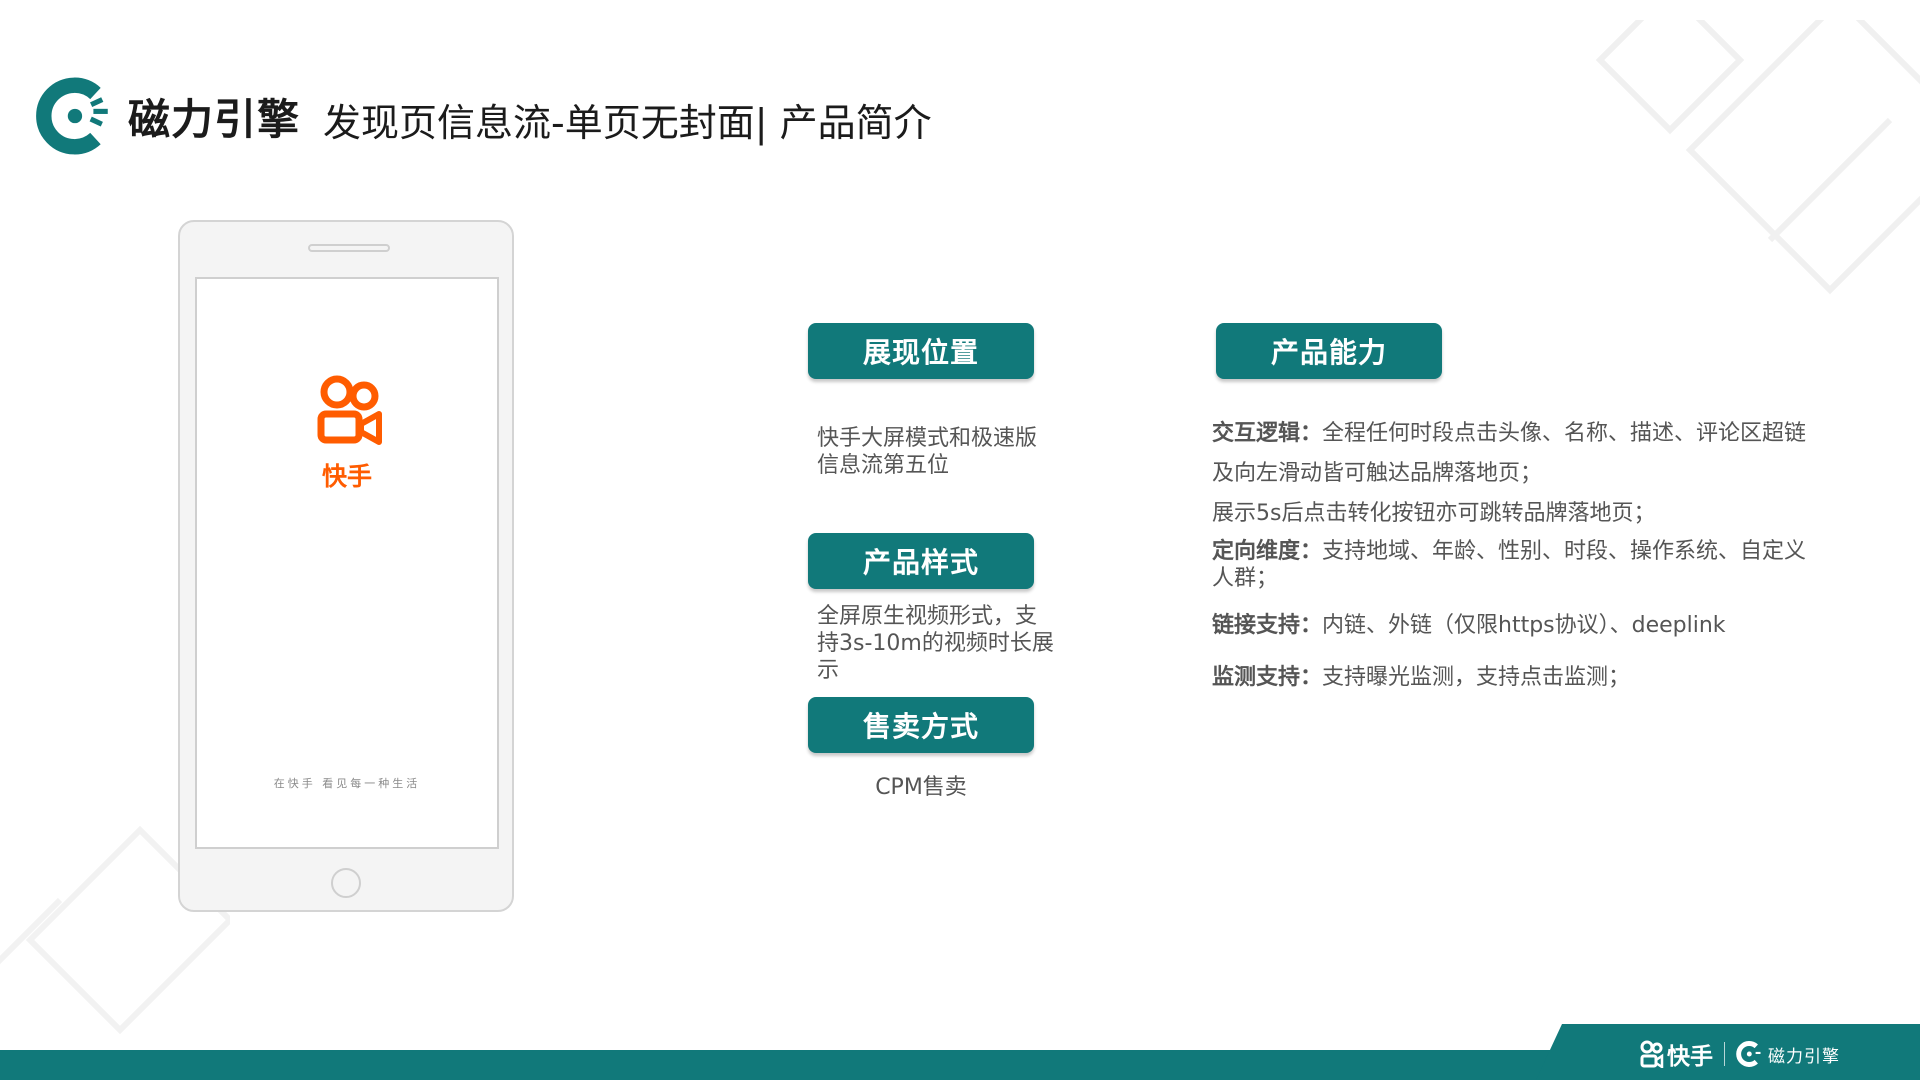 The image size is (1920, 1080). I want to click on capability-monitor: 监测支持：支持曝光监测，支持点击监测；, so click(1512, 677).